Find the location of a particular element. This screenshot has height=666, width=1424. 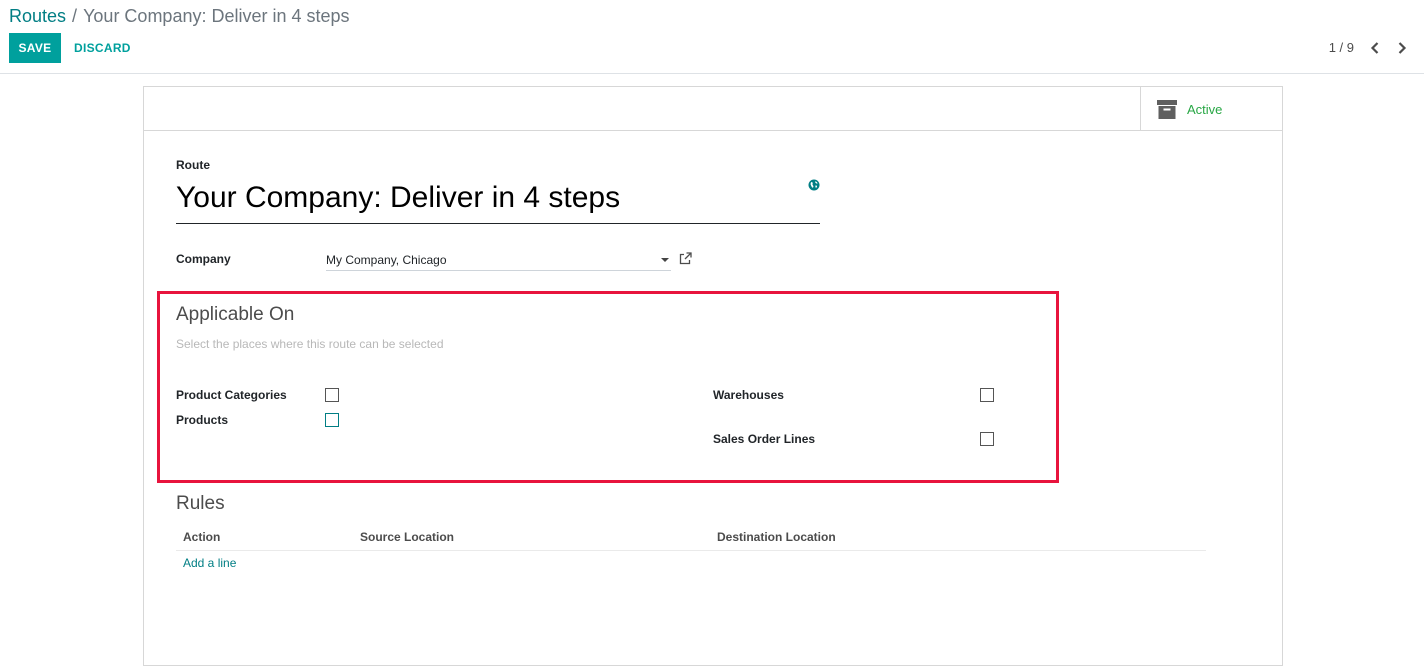

sales-order-lines-label: Sales Order Lines is located at coordinates (764, 439).